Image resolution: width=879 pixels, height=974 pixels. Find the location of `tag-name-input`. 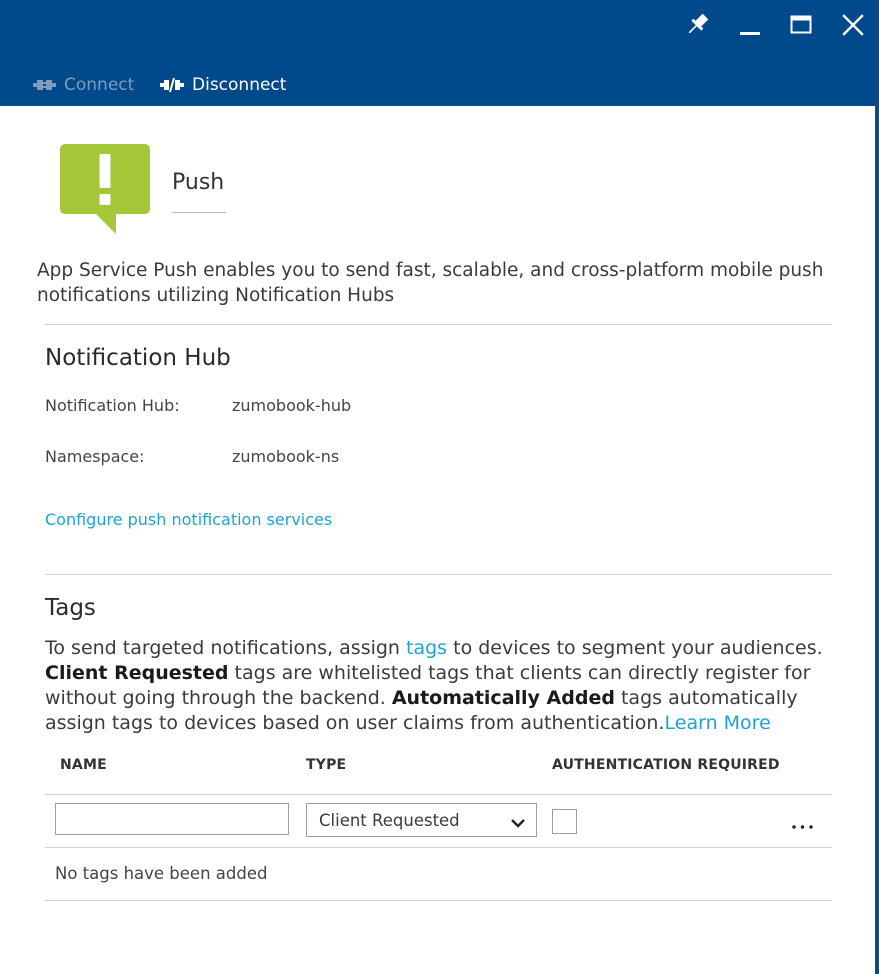

tag-name-input is located at coordinates (172, 819).